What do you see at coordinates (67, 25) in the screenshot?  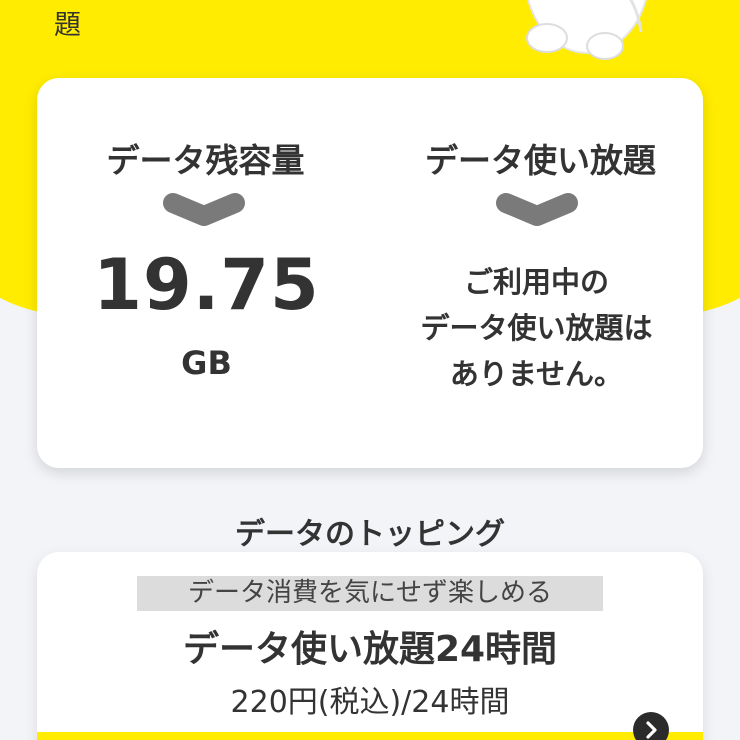 I see `header-partial-text: 題` at bounding box center [67, 25].